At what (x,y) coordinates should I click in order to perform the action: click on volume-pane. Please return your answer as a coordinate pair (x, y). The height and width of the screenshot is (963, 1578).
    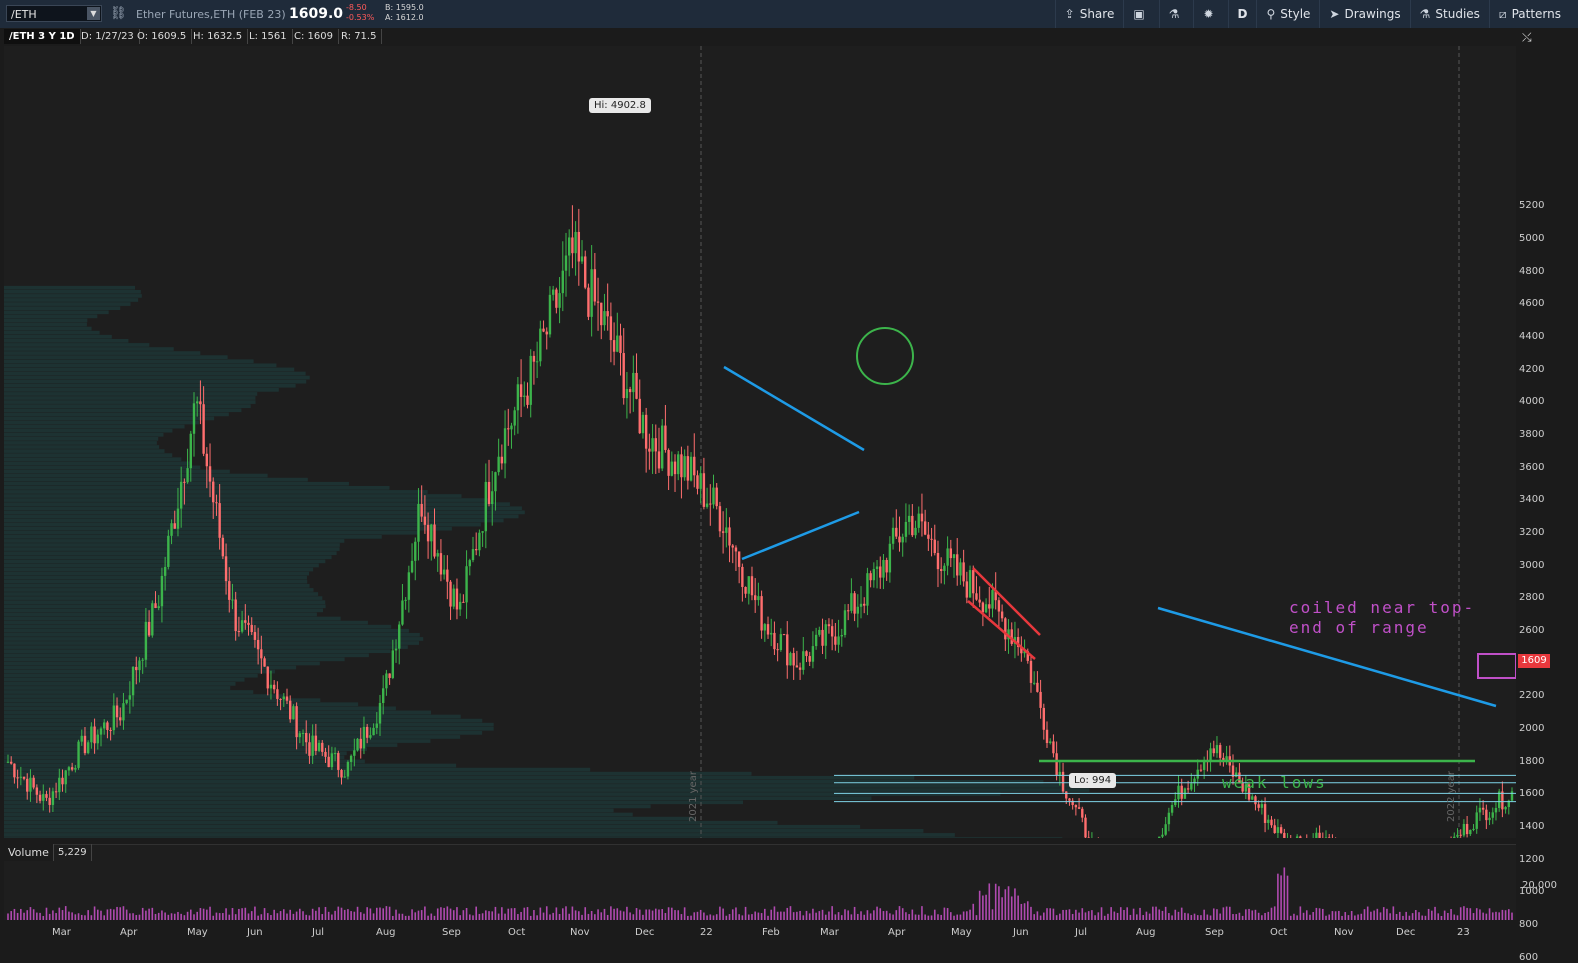
    Looking at the image, I should click on (760, 882).